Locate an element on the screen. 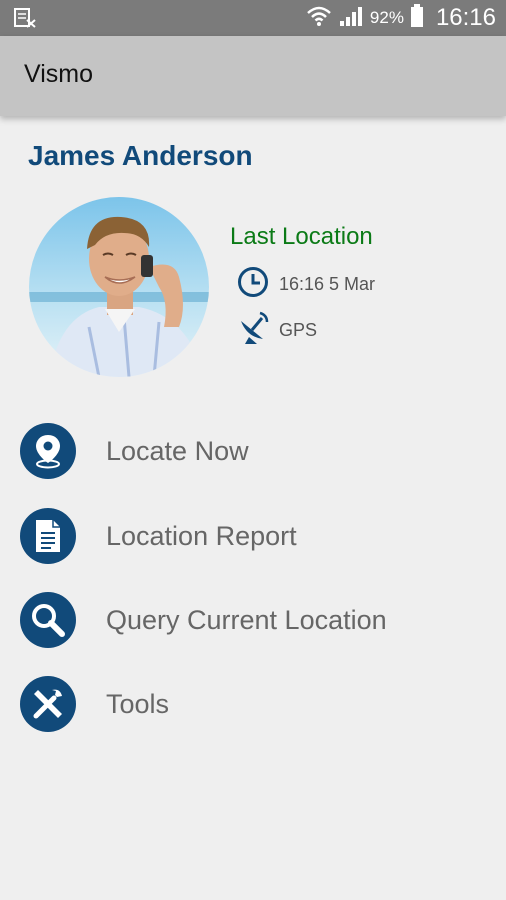 This screenshot has width=506, height=900. last-location-source: GPS is located at coordinates (298, 329).